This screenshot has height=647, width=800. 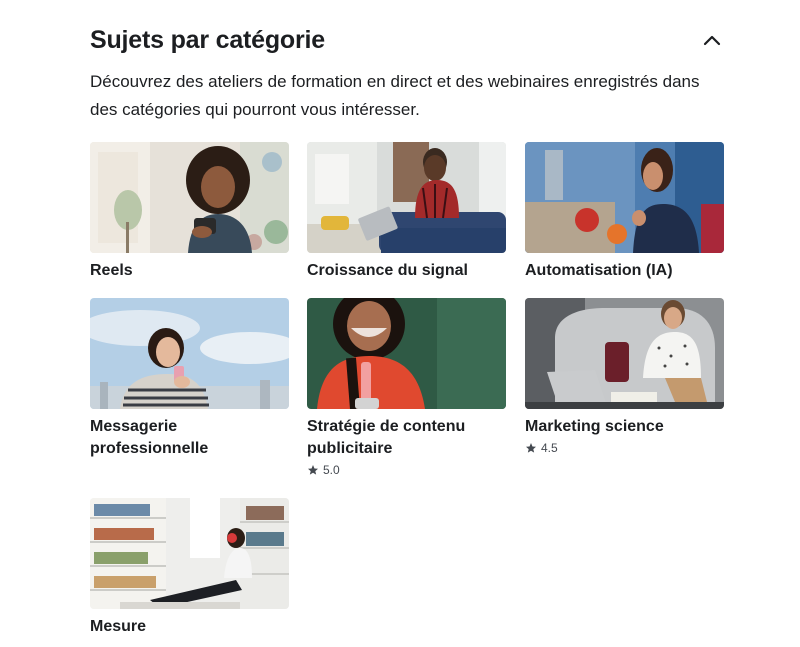 What do you see at coordinates (387, 270) in the screenshot?
I see `card-title: Croissance du signal` at bounding box center [387, 270].